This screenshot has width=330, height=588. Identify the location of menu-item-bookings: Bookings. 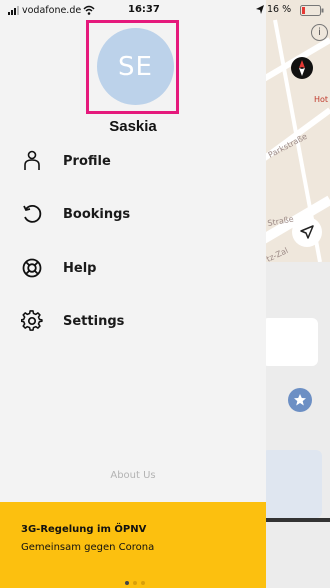
(135, 214).